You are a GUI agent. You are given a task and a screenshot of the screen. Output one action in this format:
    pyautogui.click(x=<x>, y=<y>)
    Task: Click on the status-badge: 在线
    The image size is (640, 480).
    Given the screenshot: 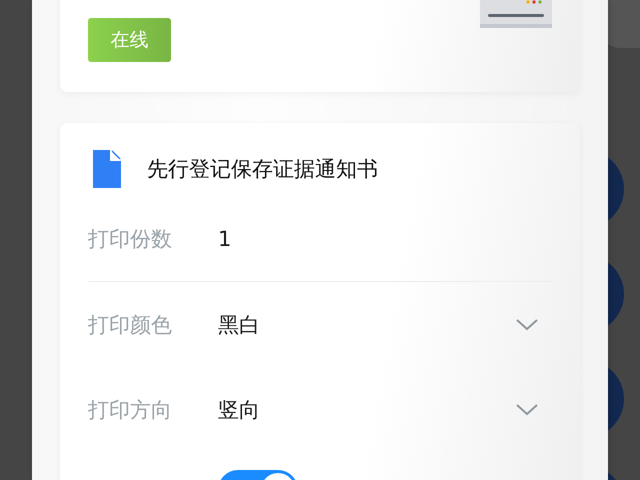 What is the action you would take?
    pyautogui.click(x=129, y=40)
    